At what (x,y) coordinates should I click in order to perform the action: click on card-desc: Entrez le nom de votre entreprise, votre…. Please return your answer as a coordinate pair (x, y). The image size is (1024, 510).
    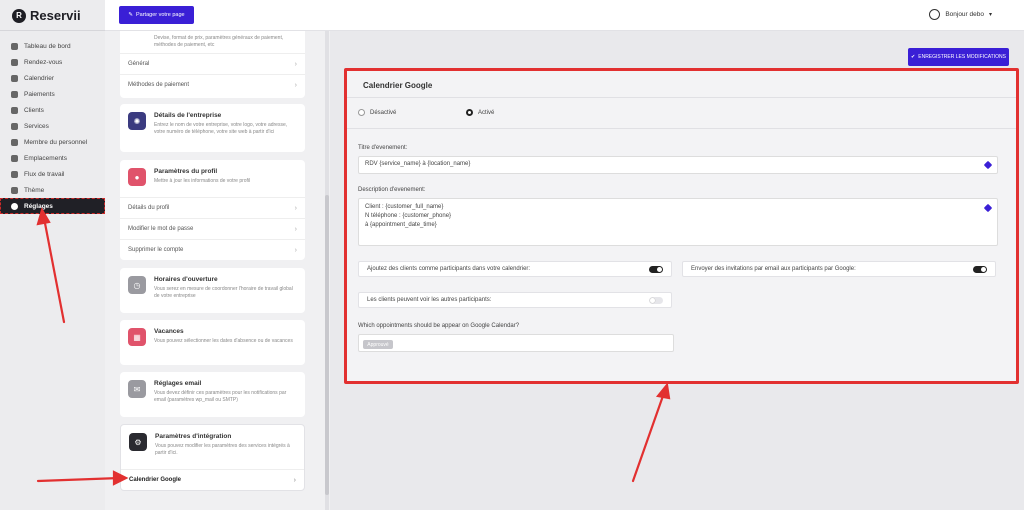
    Looking at the image, I should click on (221, 129).